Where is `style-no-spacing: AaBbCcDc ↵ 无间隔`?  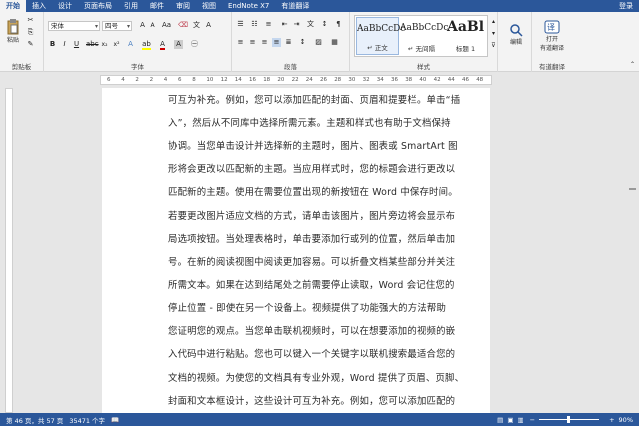
style-no-spacing: AaBbCcDc ↵ 无间隔 is located at coordinates (424, 36).